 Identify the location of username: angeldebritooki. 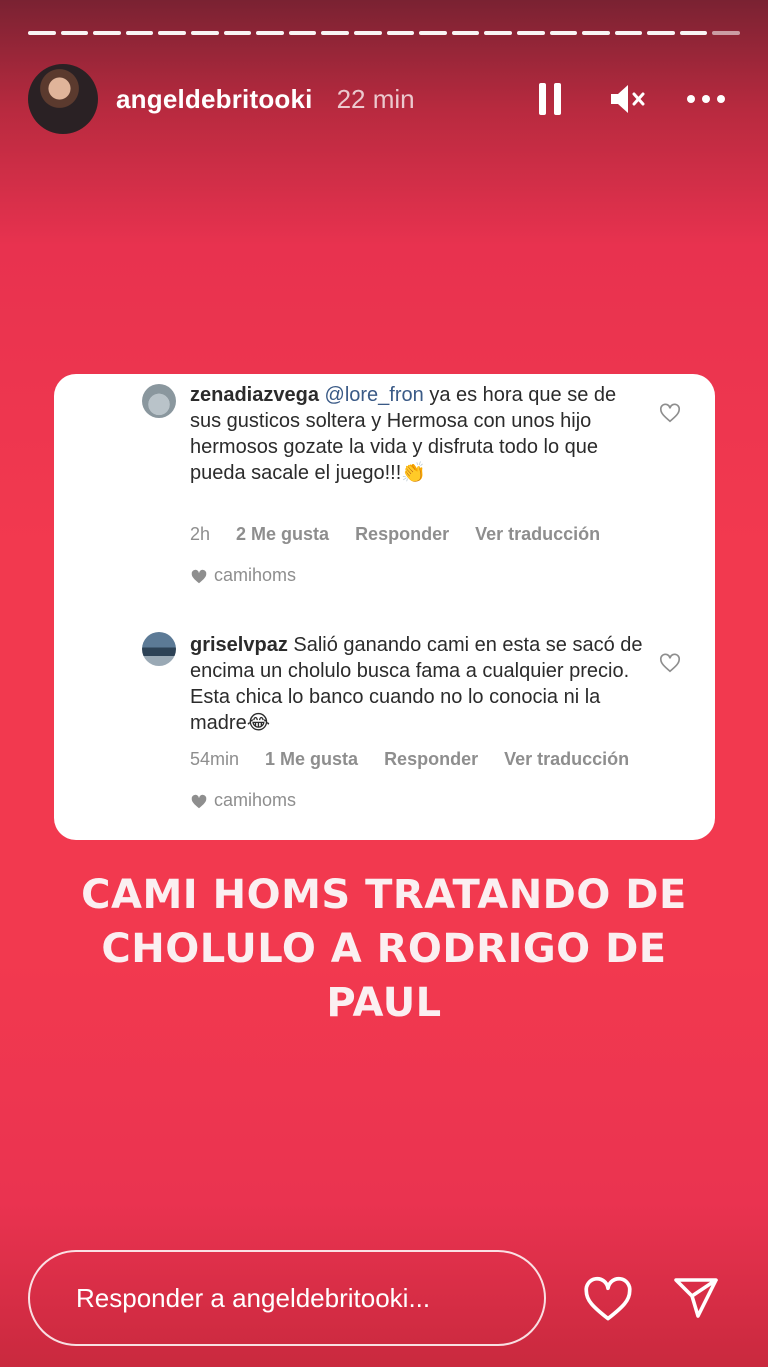
(214, 99).